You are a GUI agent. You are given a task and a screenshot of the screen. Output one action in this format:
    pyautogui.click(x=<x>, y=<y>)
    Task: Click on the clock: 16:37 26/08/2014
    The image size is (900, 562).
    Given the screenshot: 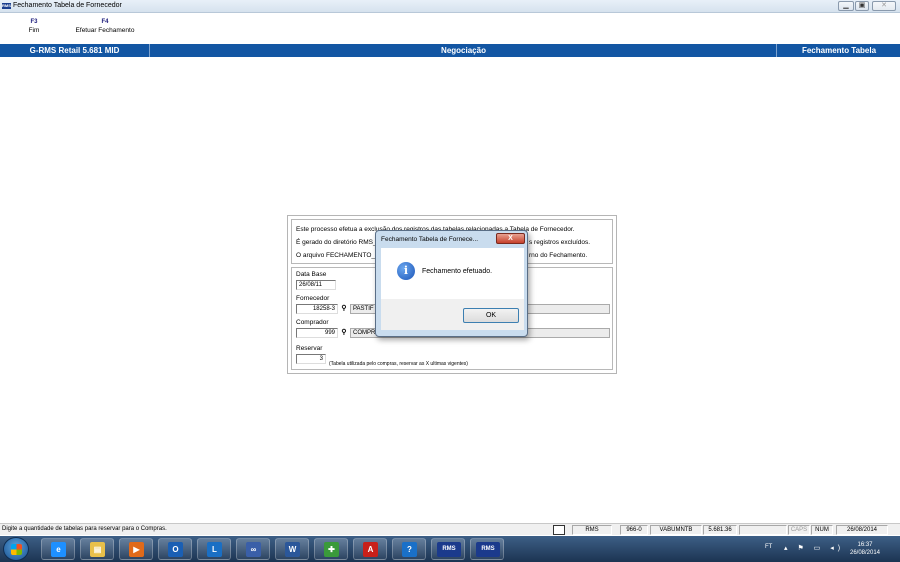 What is the action you would take?
    pyautogui.click(x=865, y=549)
    